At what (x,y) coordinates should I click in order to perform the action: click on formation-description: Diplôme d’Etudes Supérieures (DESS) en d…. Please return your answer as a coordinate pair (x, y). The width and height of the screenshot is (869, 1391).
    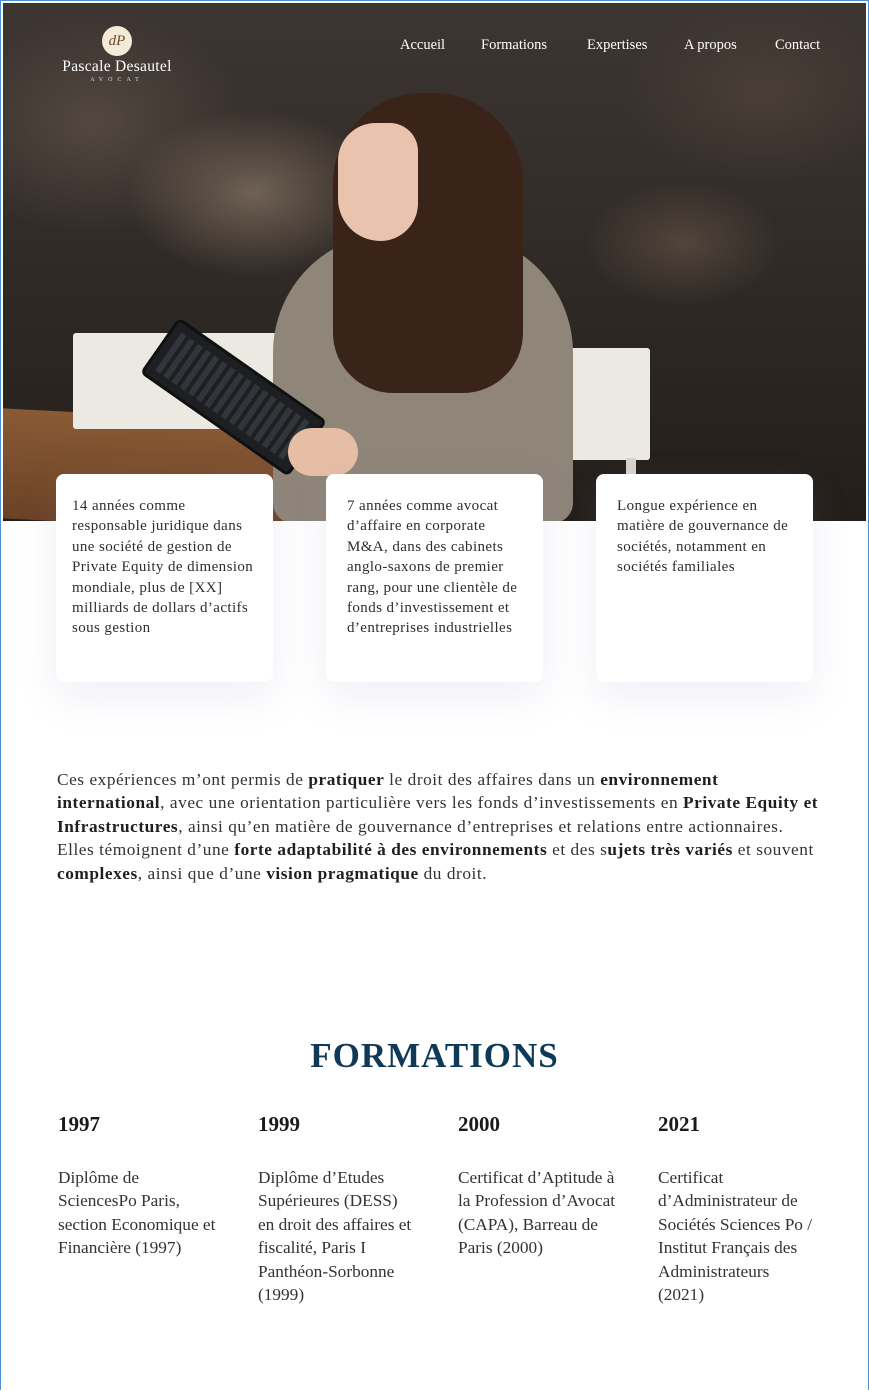
    Looking at the image, I should click on (335, 1236).